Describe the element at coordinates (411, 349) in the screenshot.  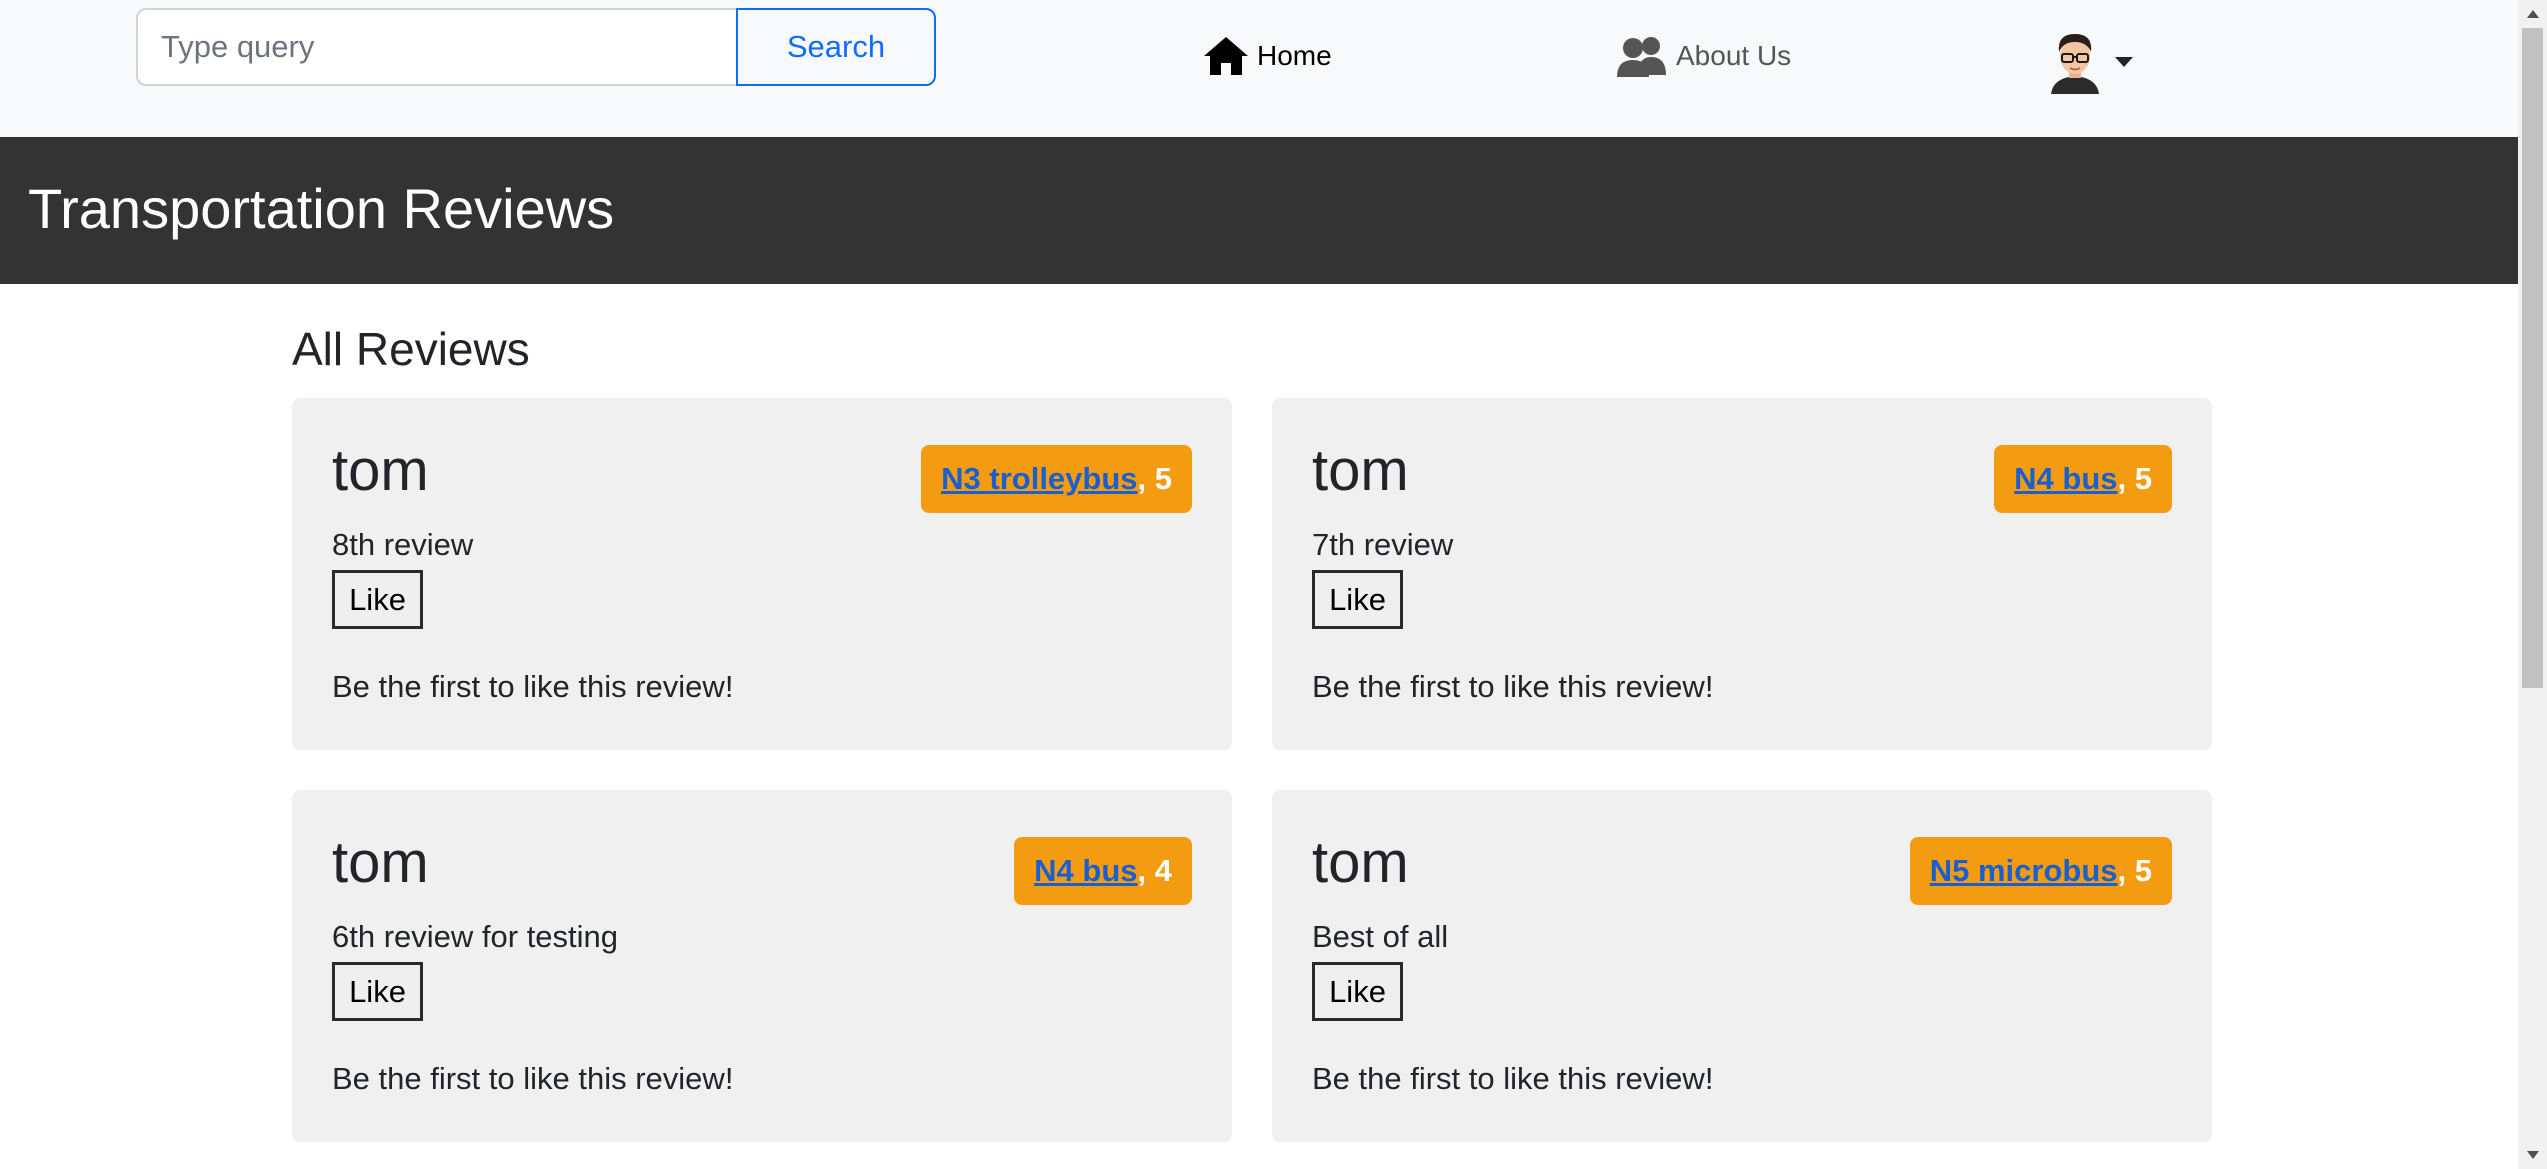
I see `section-title: All Reviews` at that location.